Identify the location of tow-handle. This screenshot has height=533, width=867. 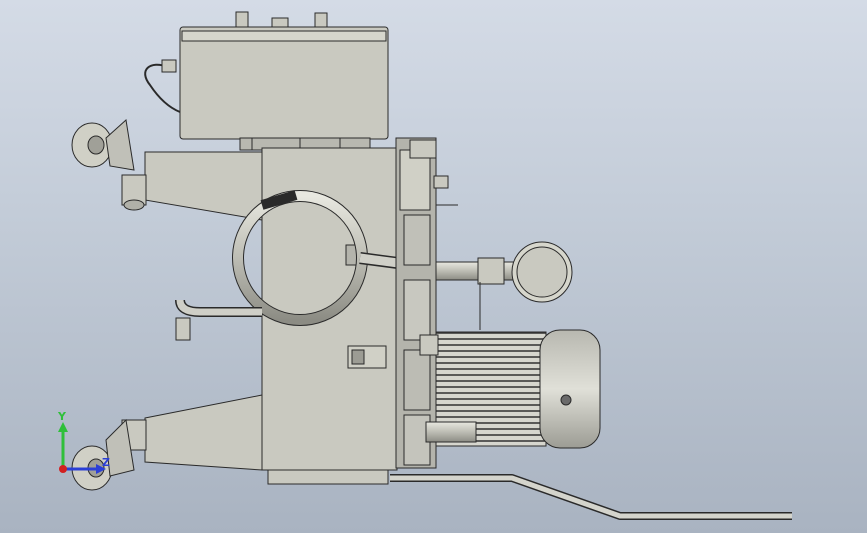
(591, 497).